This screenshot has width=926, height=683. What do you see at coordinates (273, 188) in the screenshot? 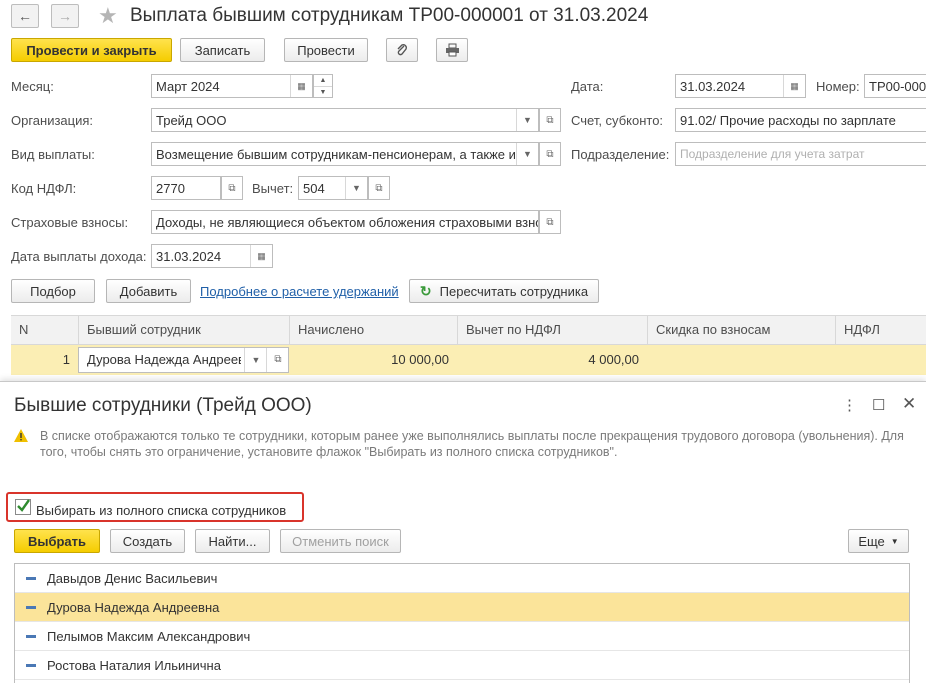
I see `deduction-label: Вычет:` at bounding box center [273, 188].